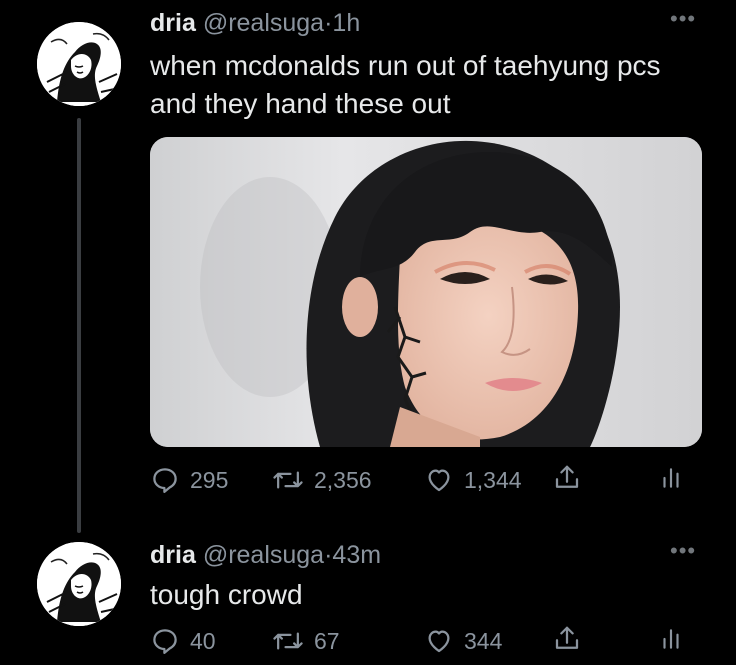 The width and height of the screenshot is (736, 665). I want to click on tweet-actions: 295 2,356 1,344, so click(430, 480).